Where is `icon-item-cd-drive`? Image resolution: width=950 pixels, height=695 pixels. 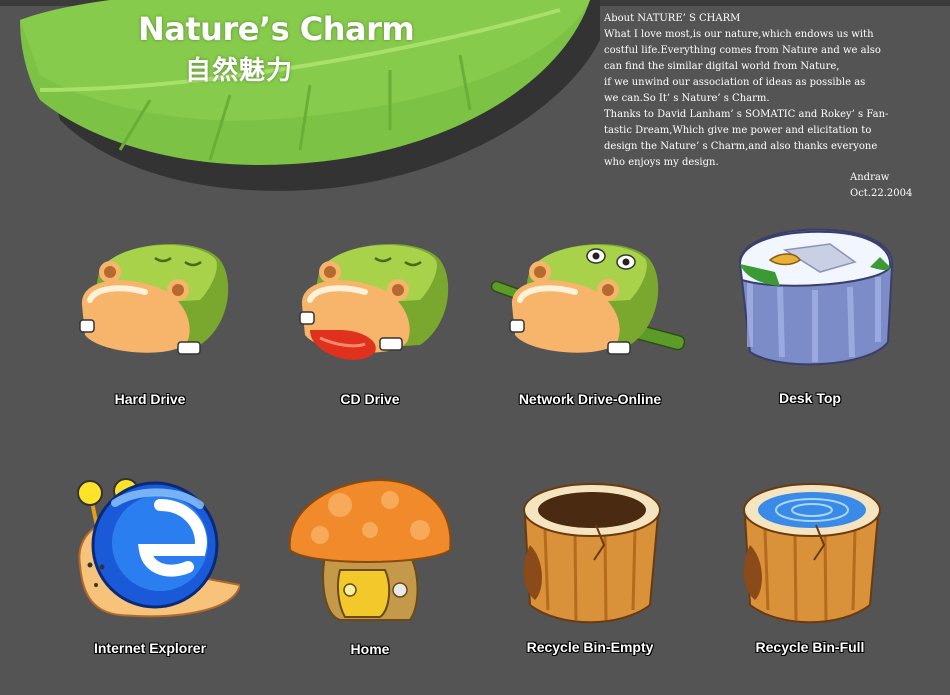 icon-item-cd-drive is located at coordinates (370, 300).